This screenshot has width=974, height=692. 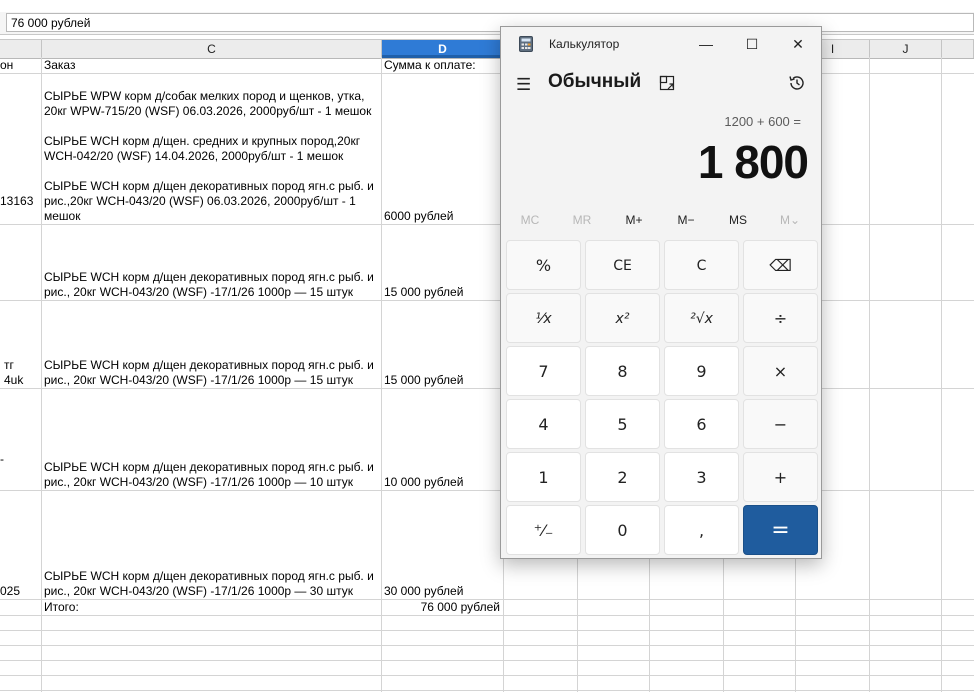 I want to click on formula-input: 76 000 рублей, so click(x=490, y=22).